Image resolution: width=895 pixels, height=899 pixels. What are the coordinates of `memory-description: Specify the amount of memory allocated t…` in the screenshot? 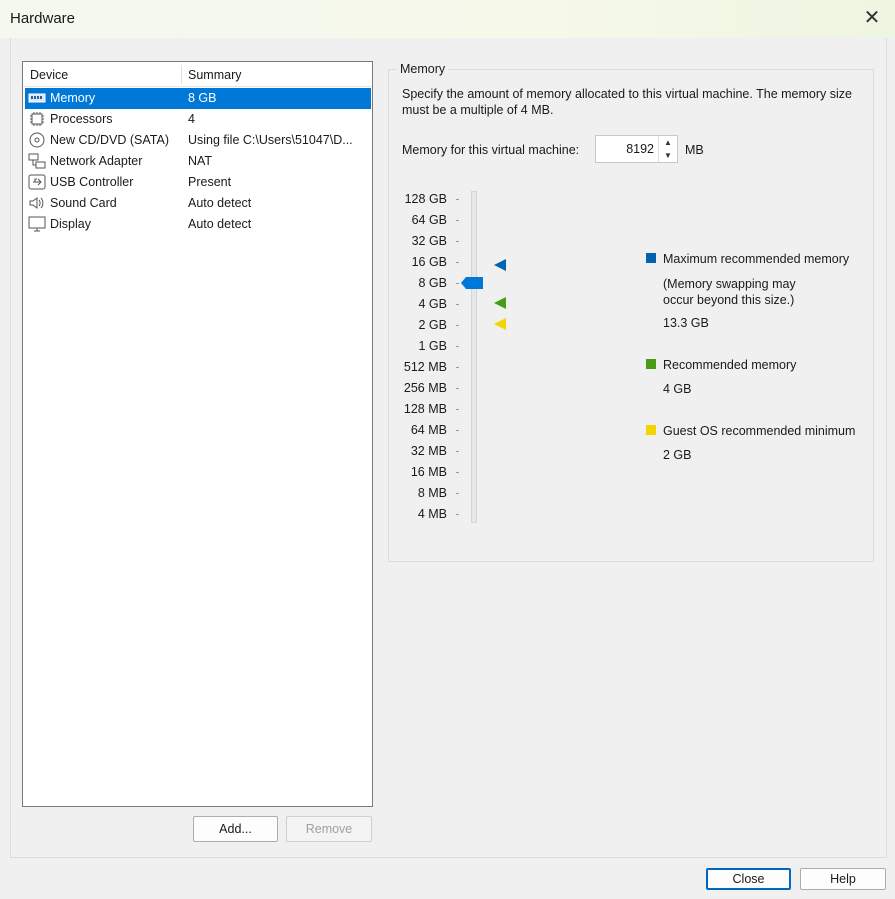 It's located at (627, 102).